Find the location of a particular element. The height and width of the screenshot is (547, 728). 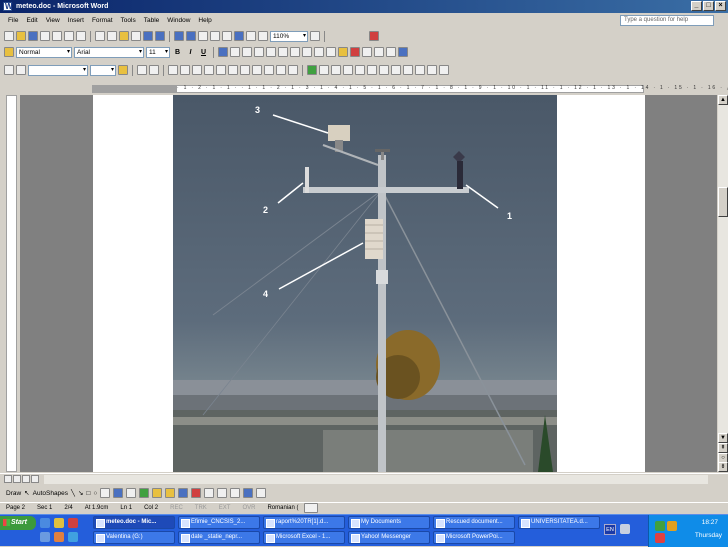

insert-table-icon is located at coordinates (203, 36).